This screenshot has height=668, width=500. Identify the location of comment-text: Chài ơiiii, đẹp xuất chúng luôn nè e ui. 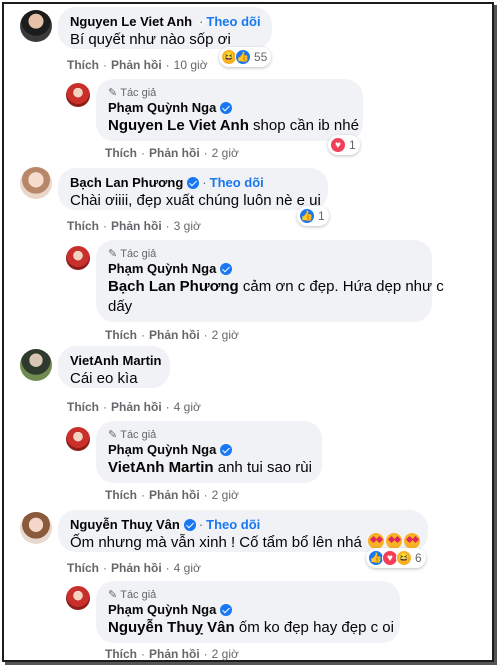
(195, 200).